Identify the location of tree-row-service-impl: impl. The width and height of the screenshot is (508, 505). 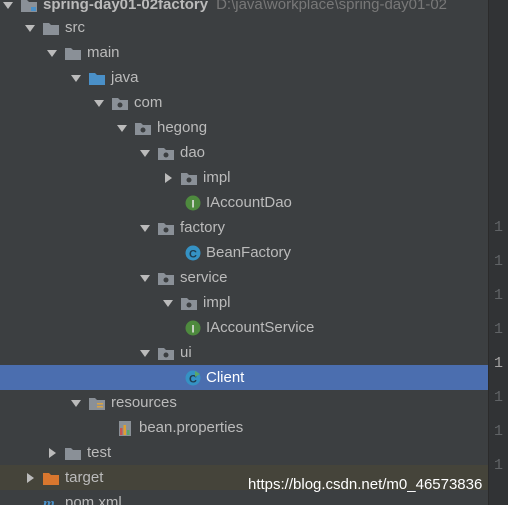
(244, 302).